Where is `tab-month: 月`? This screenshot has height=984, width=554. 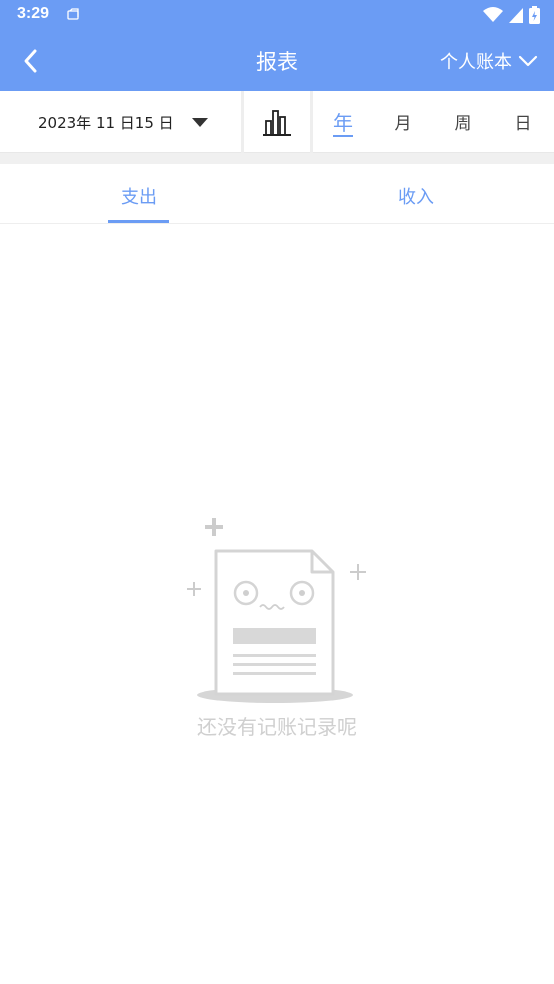 tab-month: 月 is located at coordinates (403, 121).